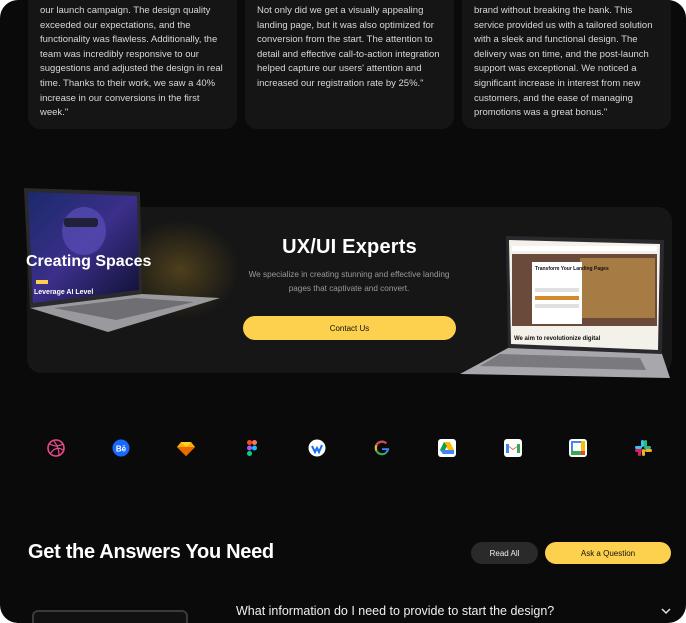 The height and width of the screenshot is (623, 686). I want to click on sketch-icon, so click(186, 448).